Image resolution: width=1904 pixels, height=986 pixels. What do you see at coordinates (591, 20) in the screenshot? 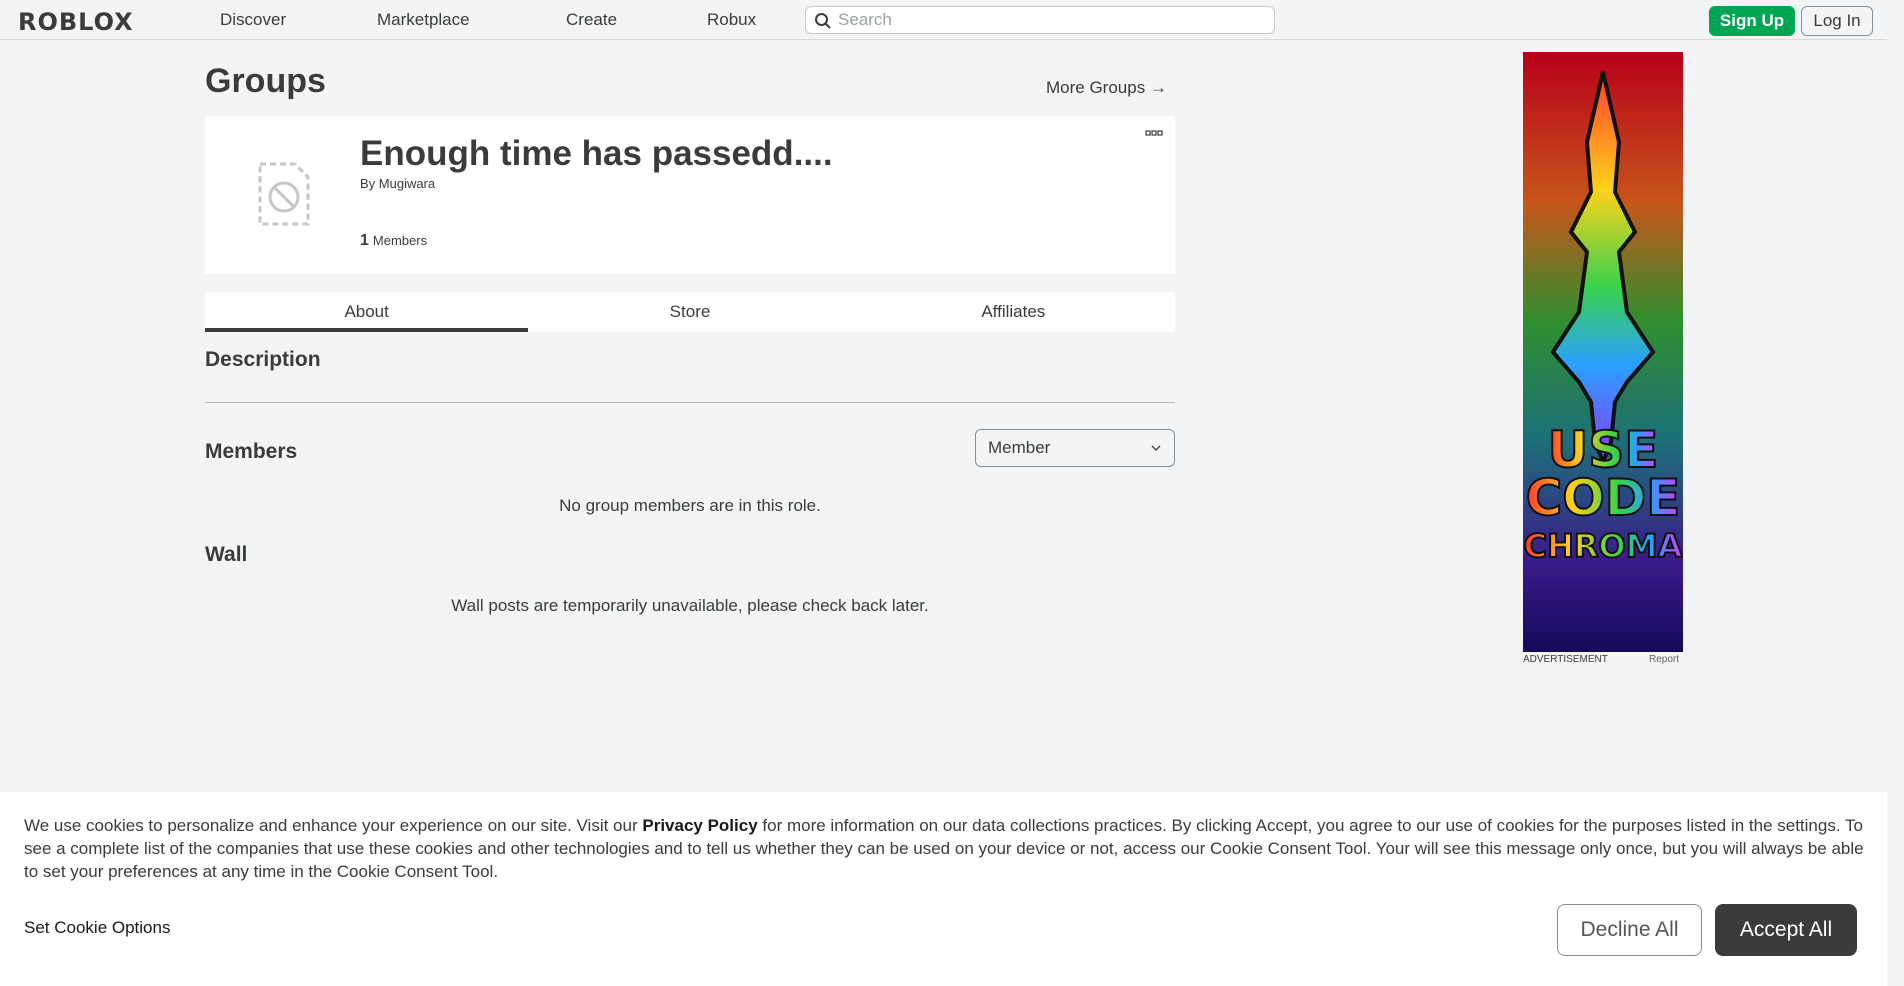
I see `nav-create: Create` at bounding box center [591, 20].